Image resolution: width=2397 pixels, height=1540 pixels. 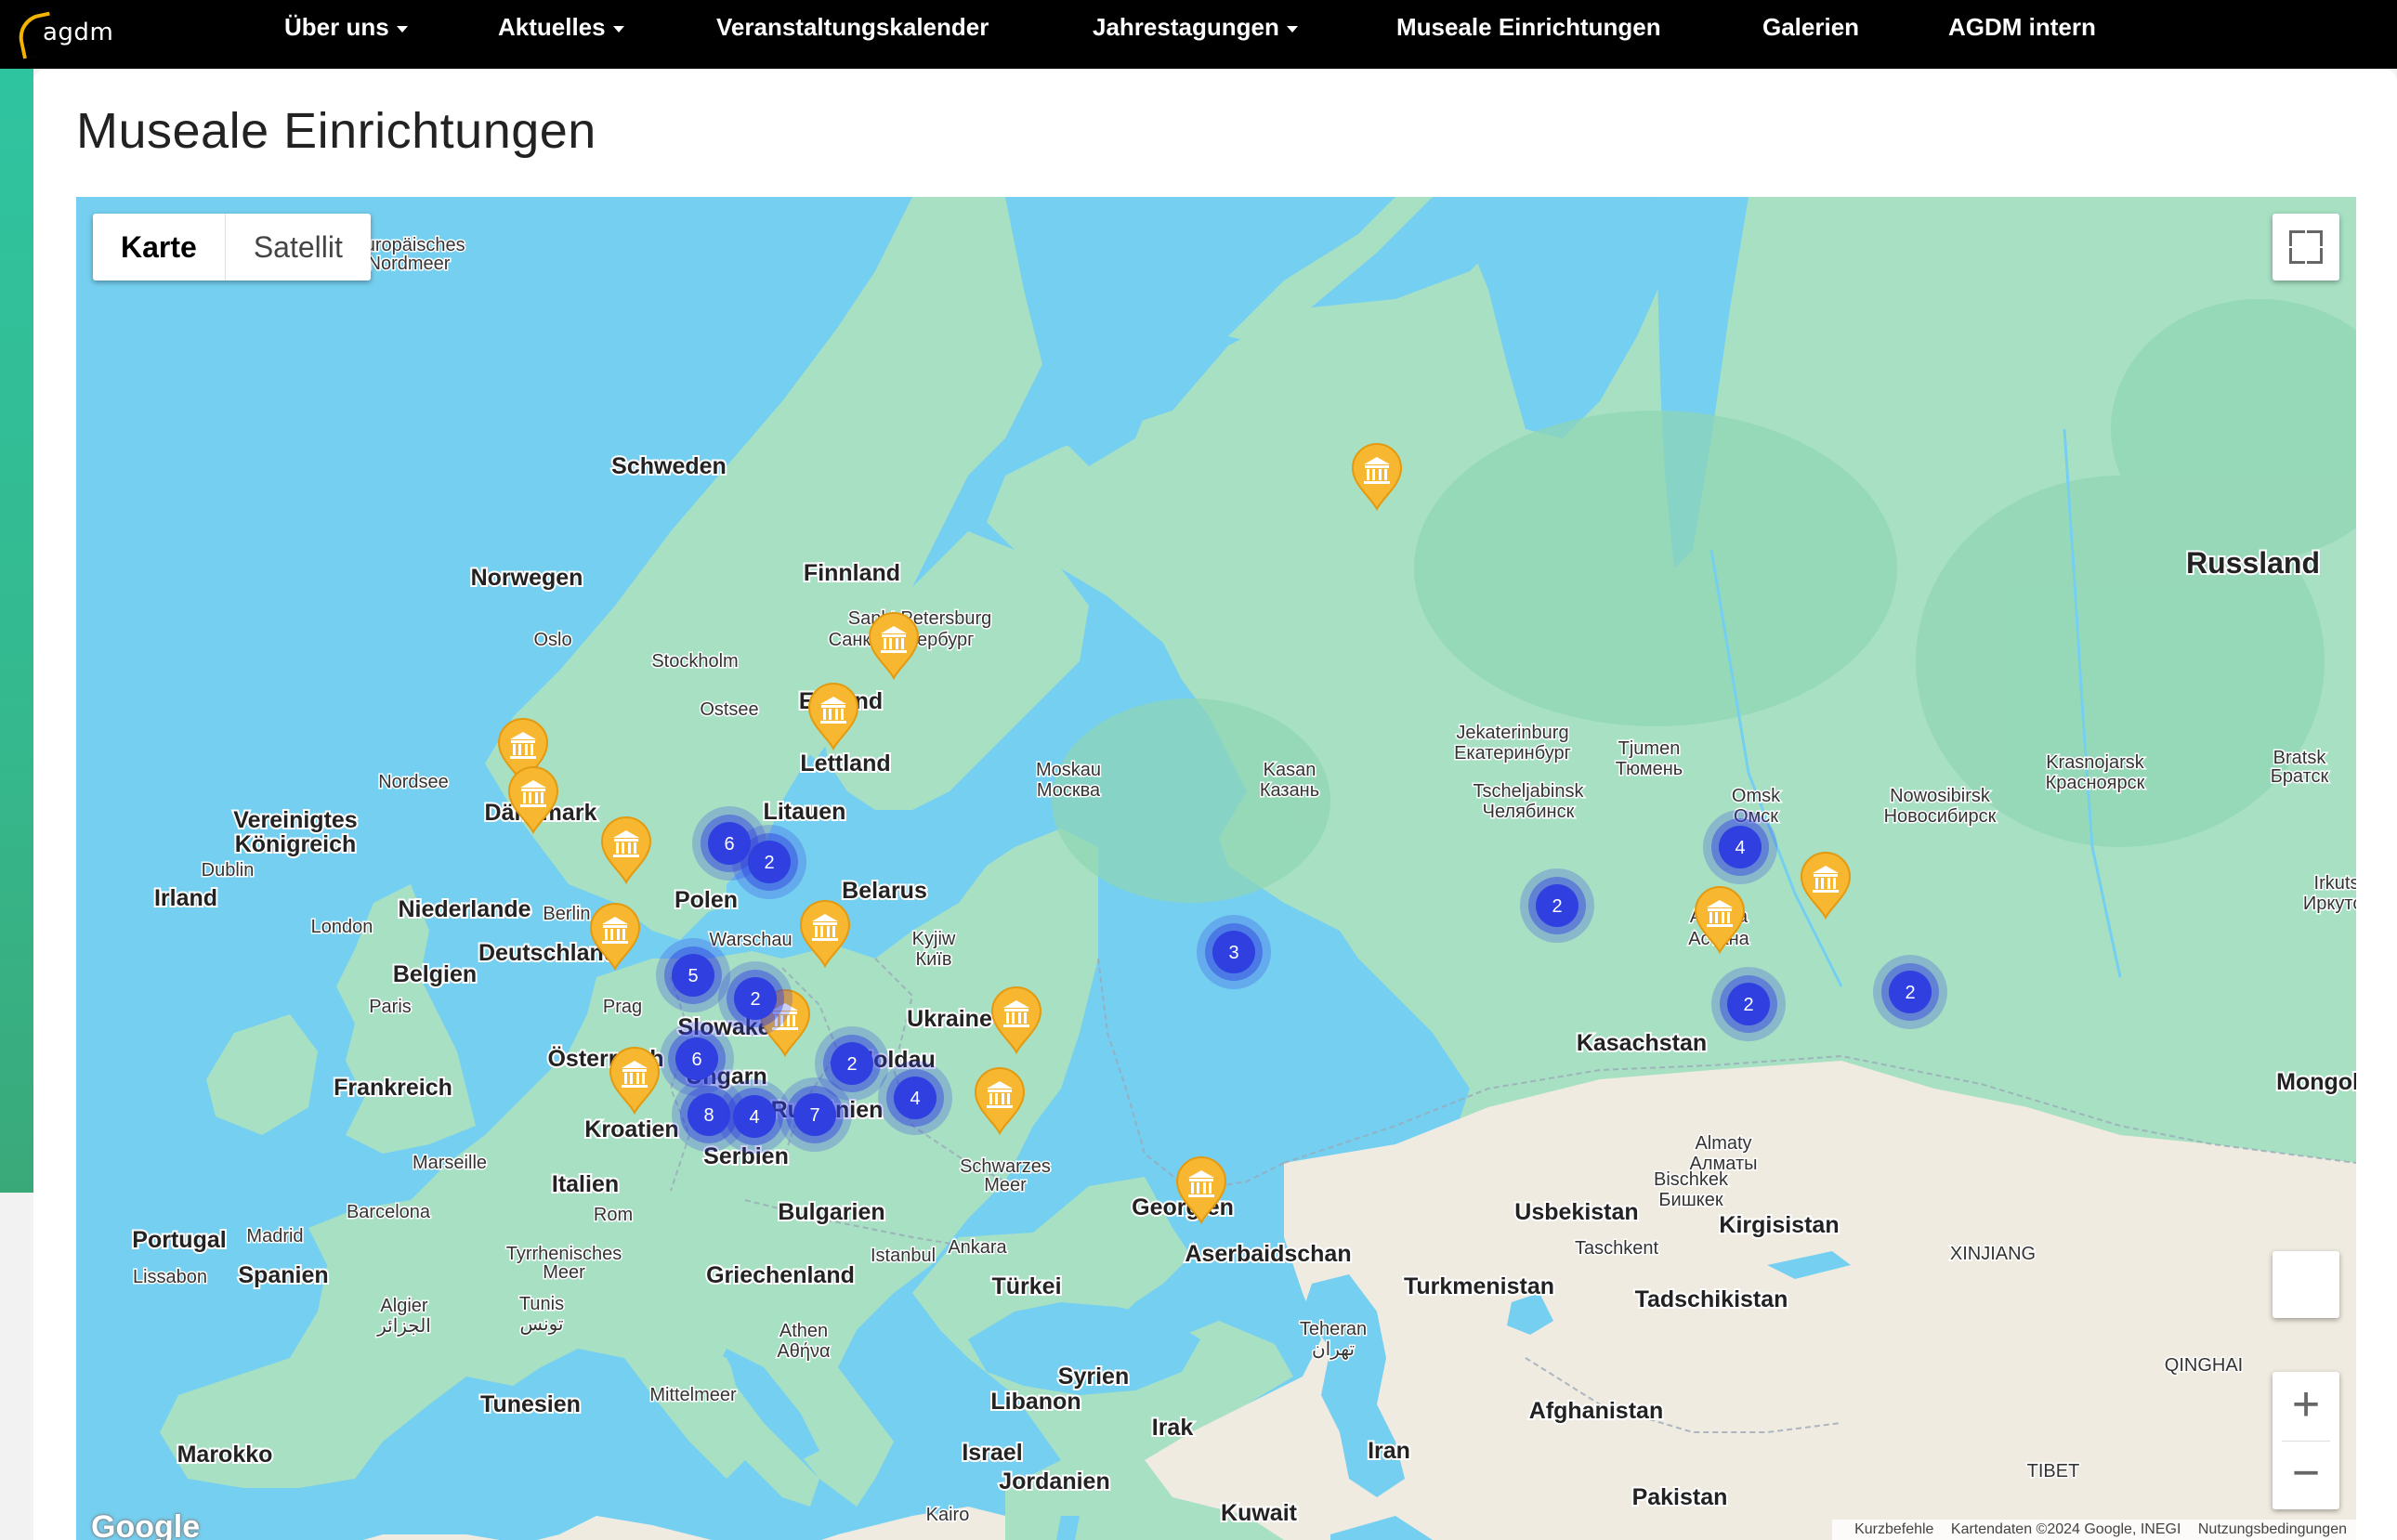 What do you see at coordinates (298, 247) in the screenshot?
I see `map-type-satellit-button: Satellit` at bounding box center [298, 247].